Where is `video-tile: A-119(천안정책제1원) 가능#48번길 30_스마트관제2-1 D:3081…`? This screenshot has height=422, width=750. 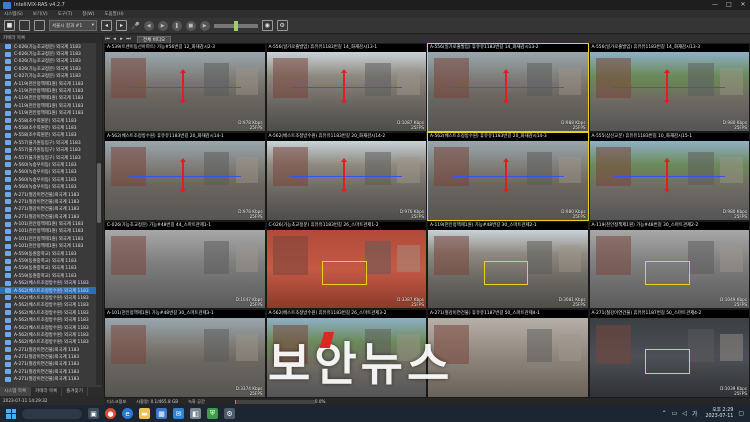 video-tile: A-119(천안정책제1원) 가능#48번길 30_스마트관제2-1 D:3081… is located at coordinates (508, 265).